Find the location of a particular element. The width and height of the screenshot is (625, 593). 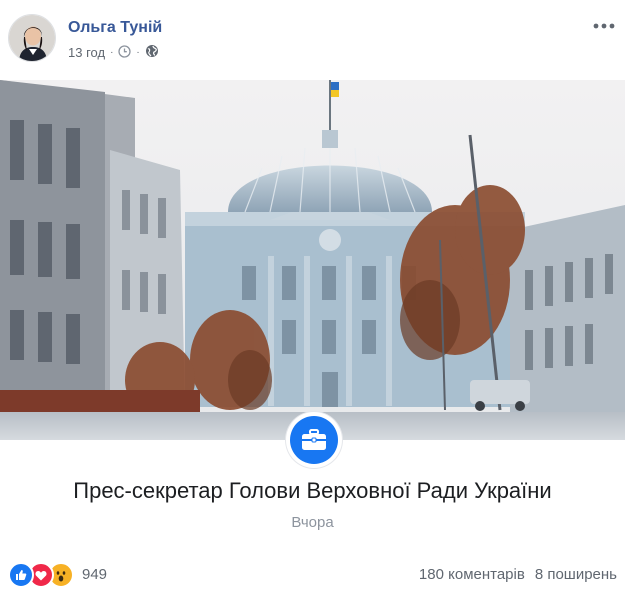

globe-icon is located at coordinates (152, 52).